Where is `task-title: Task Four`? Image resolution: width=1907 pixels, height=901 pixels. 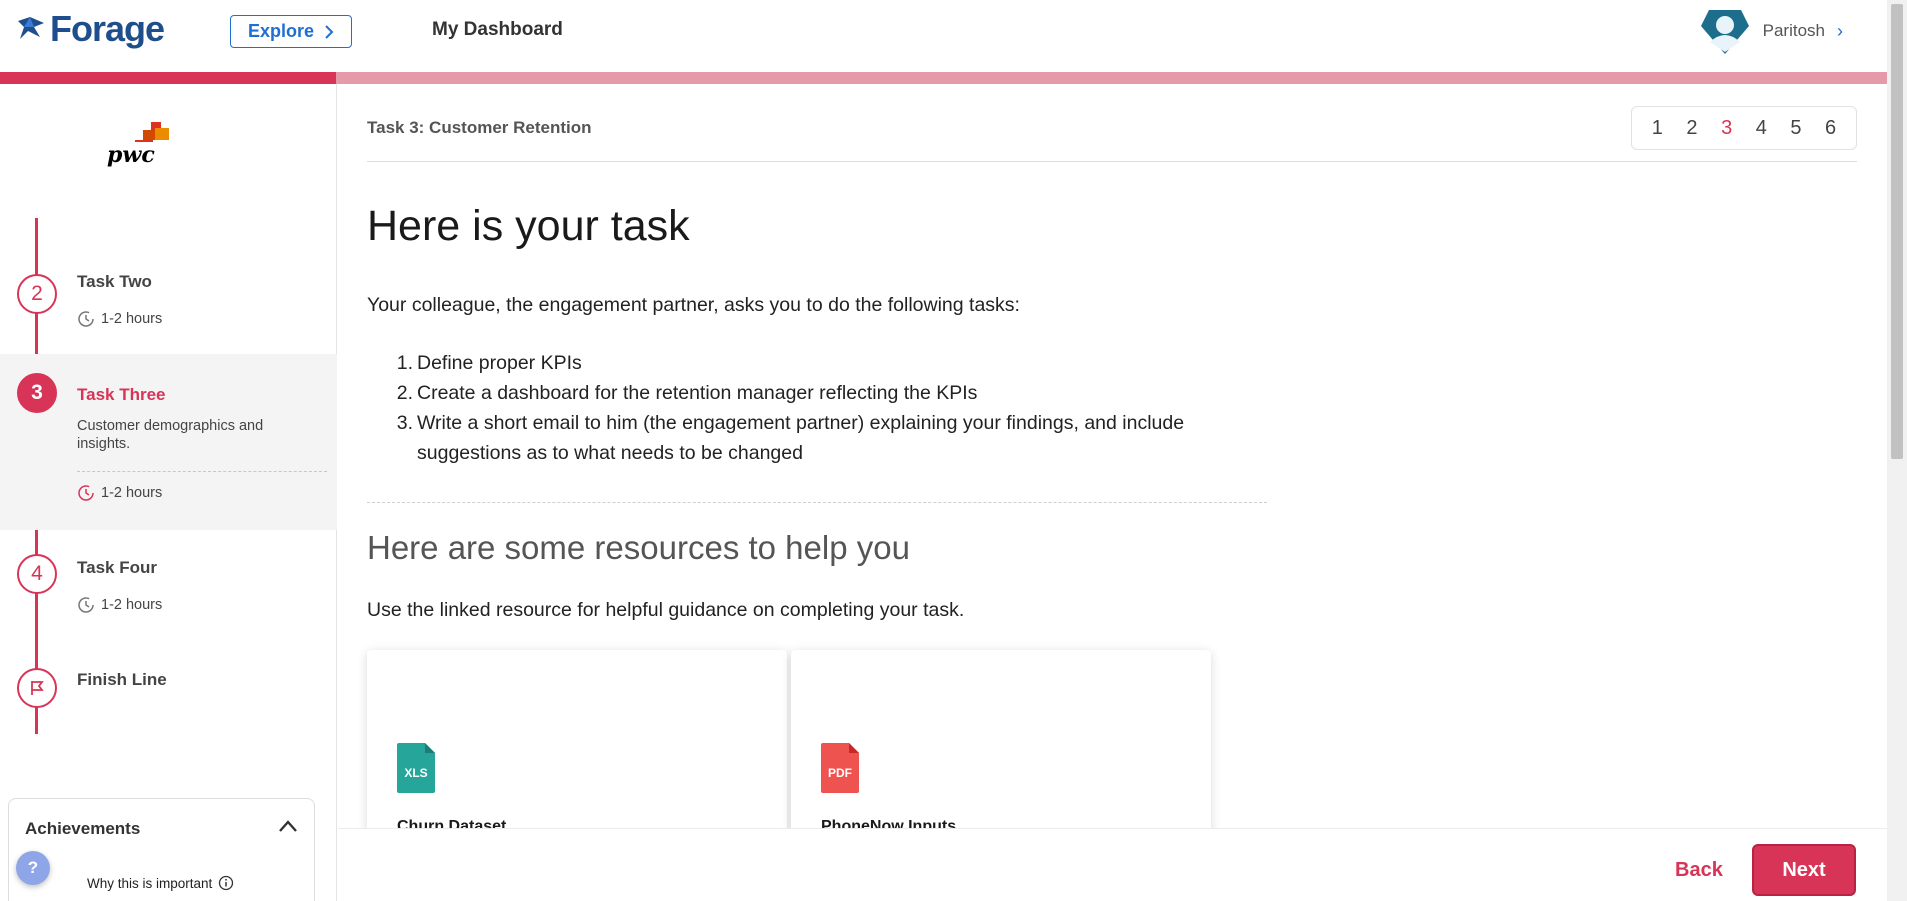 task-title: Task Four is located at coordinates (117, 567).